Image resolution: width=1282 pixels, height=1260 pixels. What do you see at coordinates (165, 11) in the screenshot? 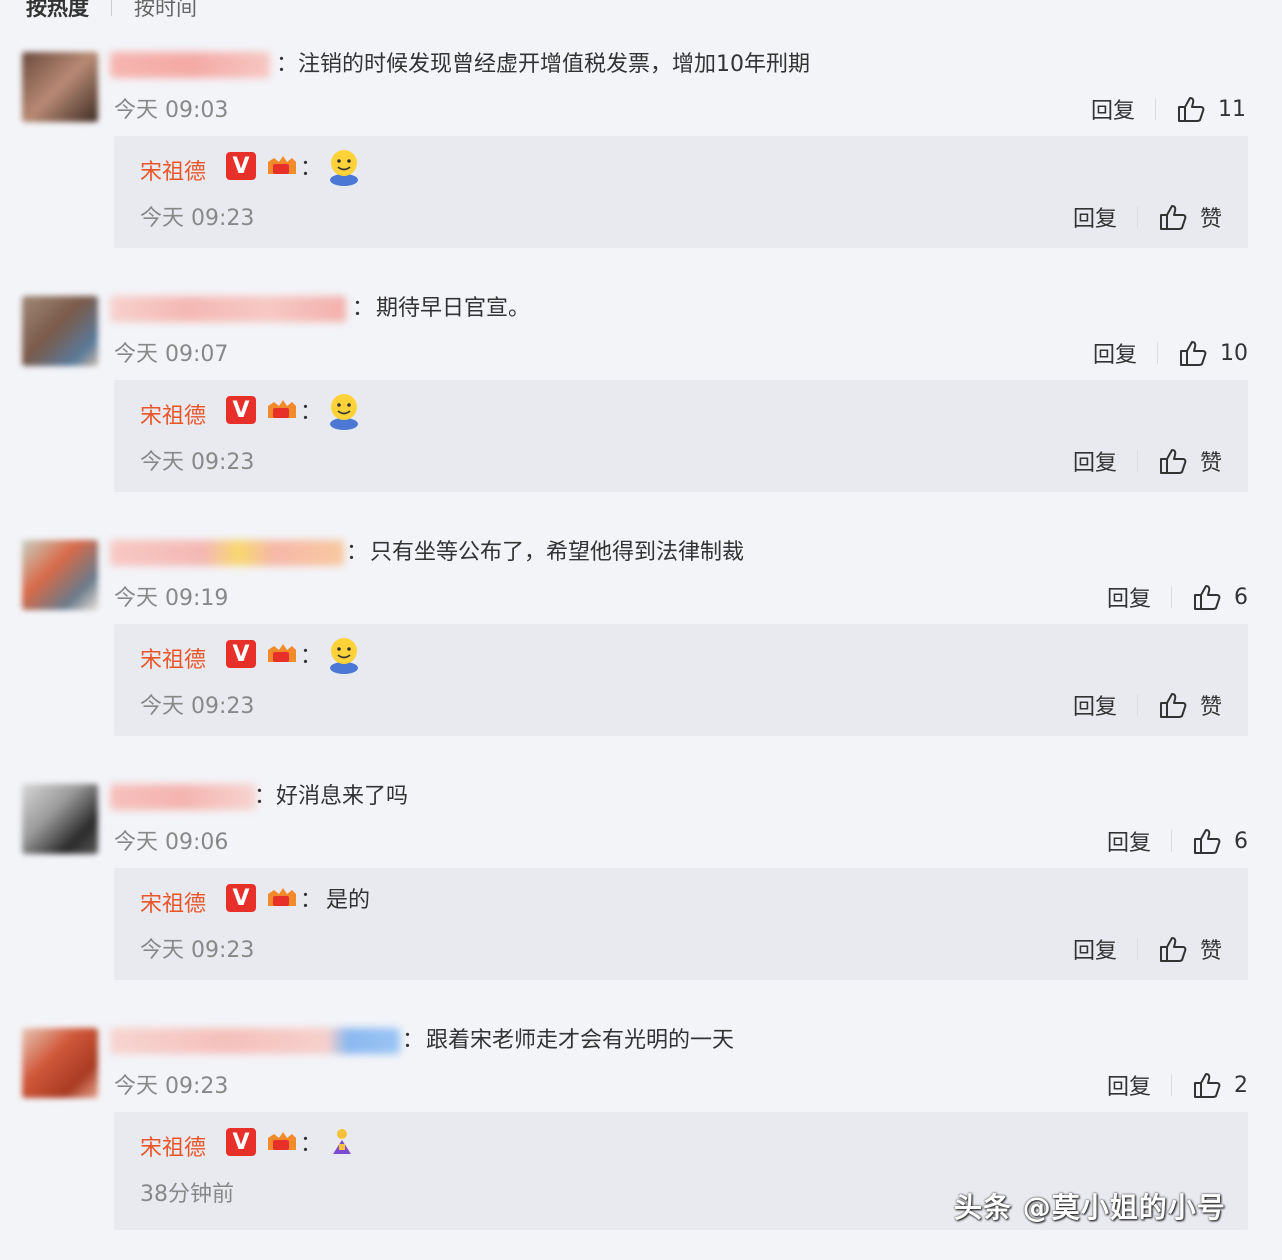
I see `tab-time: 按时间` at bounding box center [165, 11].